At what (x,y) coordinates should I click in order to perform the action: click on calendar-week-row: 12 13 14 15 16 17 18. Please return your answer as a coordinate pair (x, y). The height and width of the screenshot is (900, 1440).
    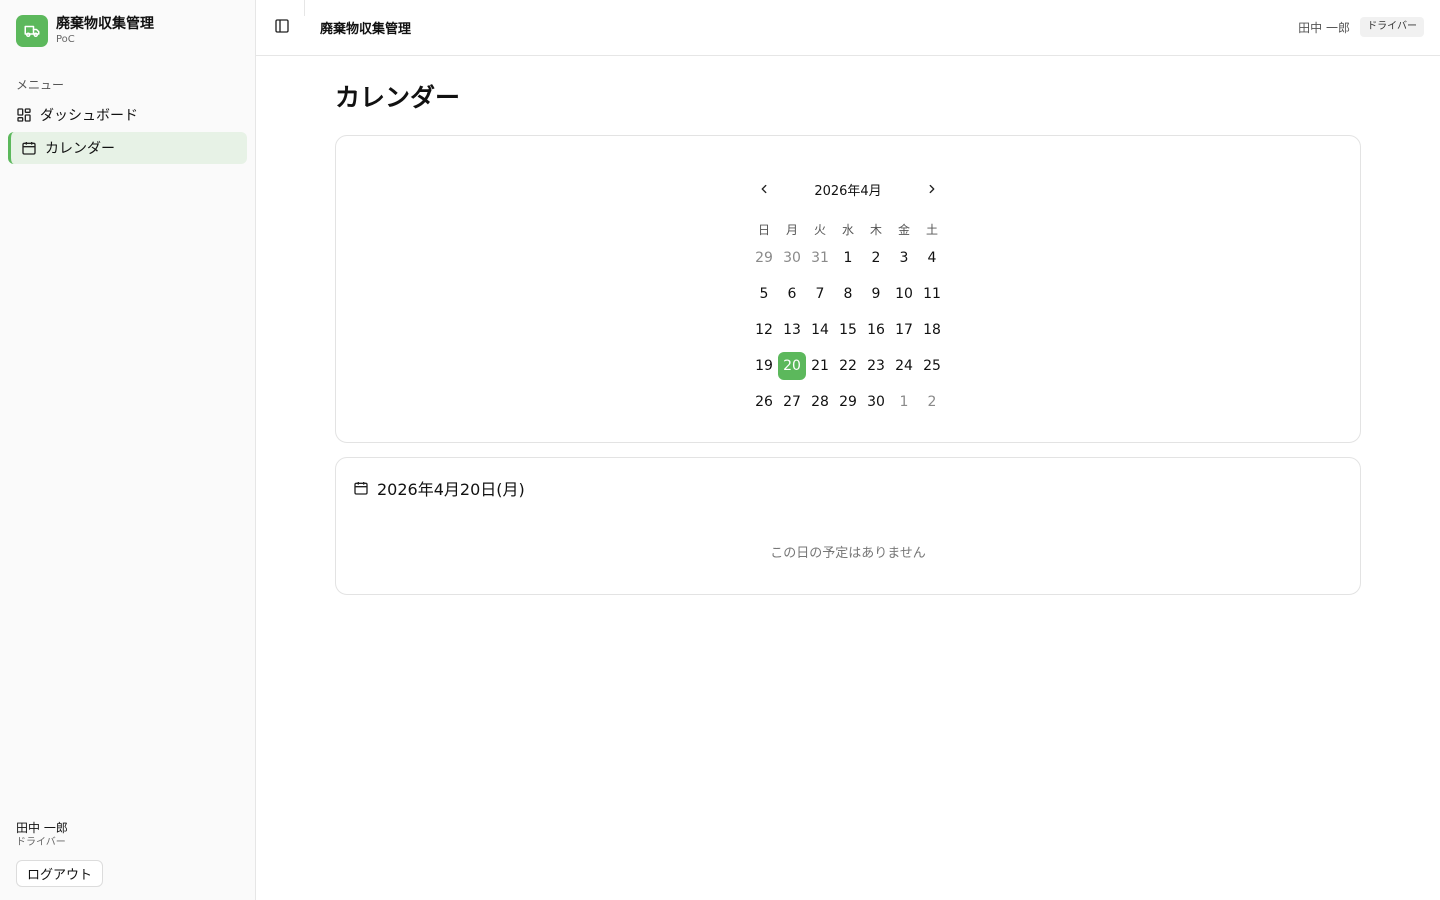
    Looking at the image, I should click on (848, 330).